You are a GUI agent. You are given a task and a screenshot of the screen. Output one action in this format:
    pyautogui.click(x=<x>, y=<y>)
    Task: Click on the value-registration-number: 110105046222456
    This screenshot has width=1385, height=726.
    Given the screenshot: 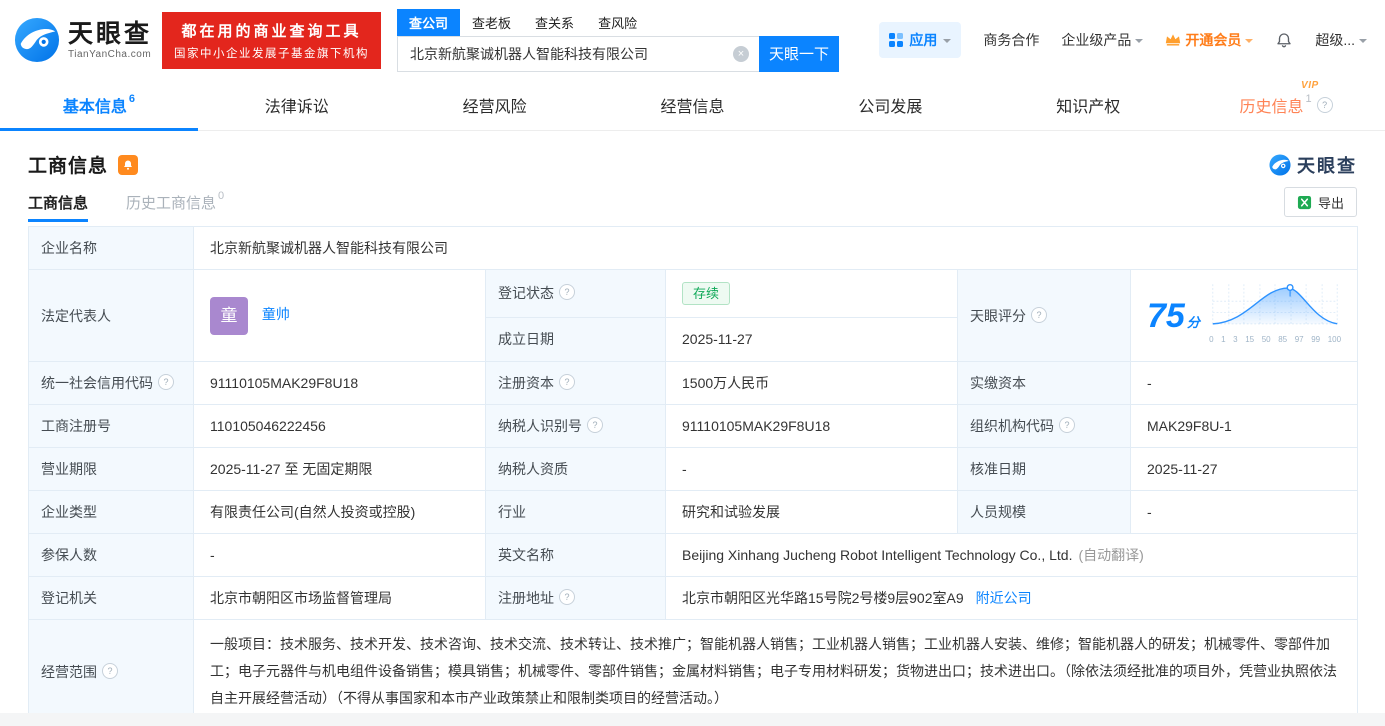 What is the action you would take?
    pyautogui.click(x=339, y=426)
    